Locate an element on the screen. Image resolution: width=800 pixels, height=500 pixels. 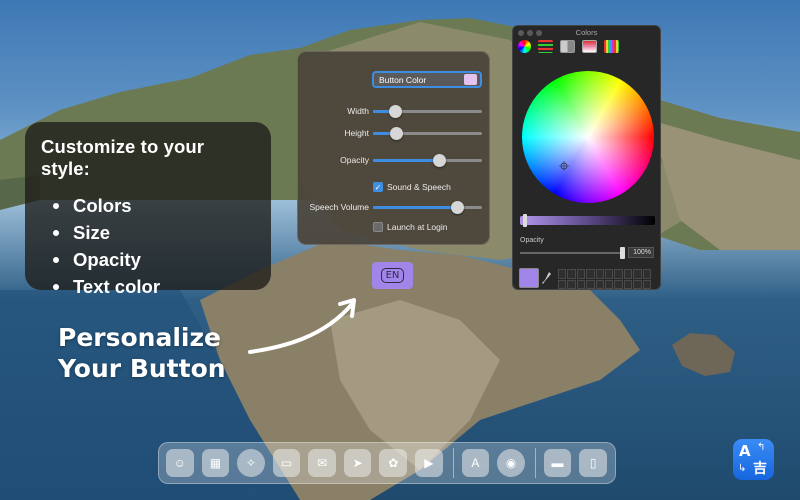
speech-volume-label: Speech Volume is located at coordinates (339, 207).